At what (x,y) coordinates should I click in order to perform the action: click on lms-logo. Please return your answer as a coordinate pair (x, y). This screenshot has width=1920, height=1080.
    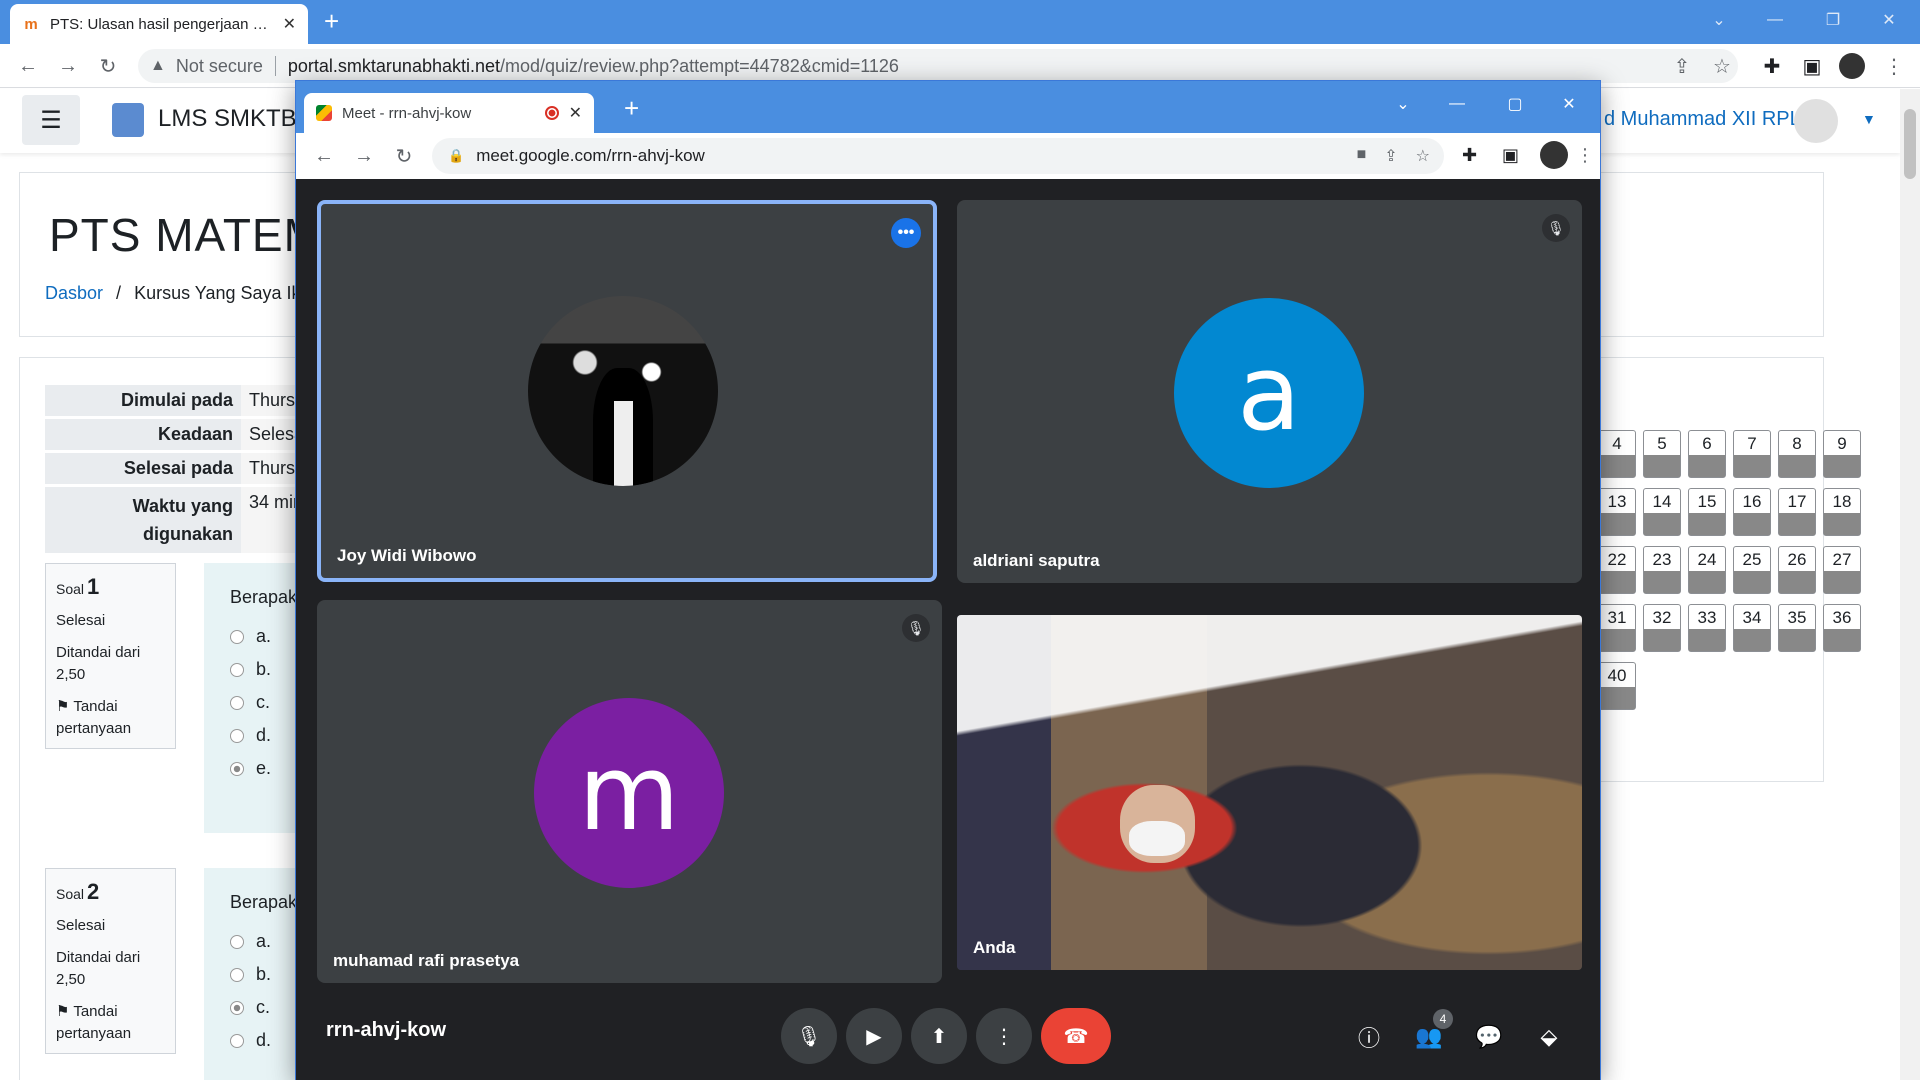
    Looking at the image, I should click on (128, 120).